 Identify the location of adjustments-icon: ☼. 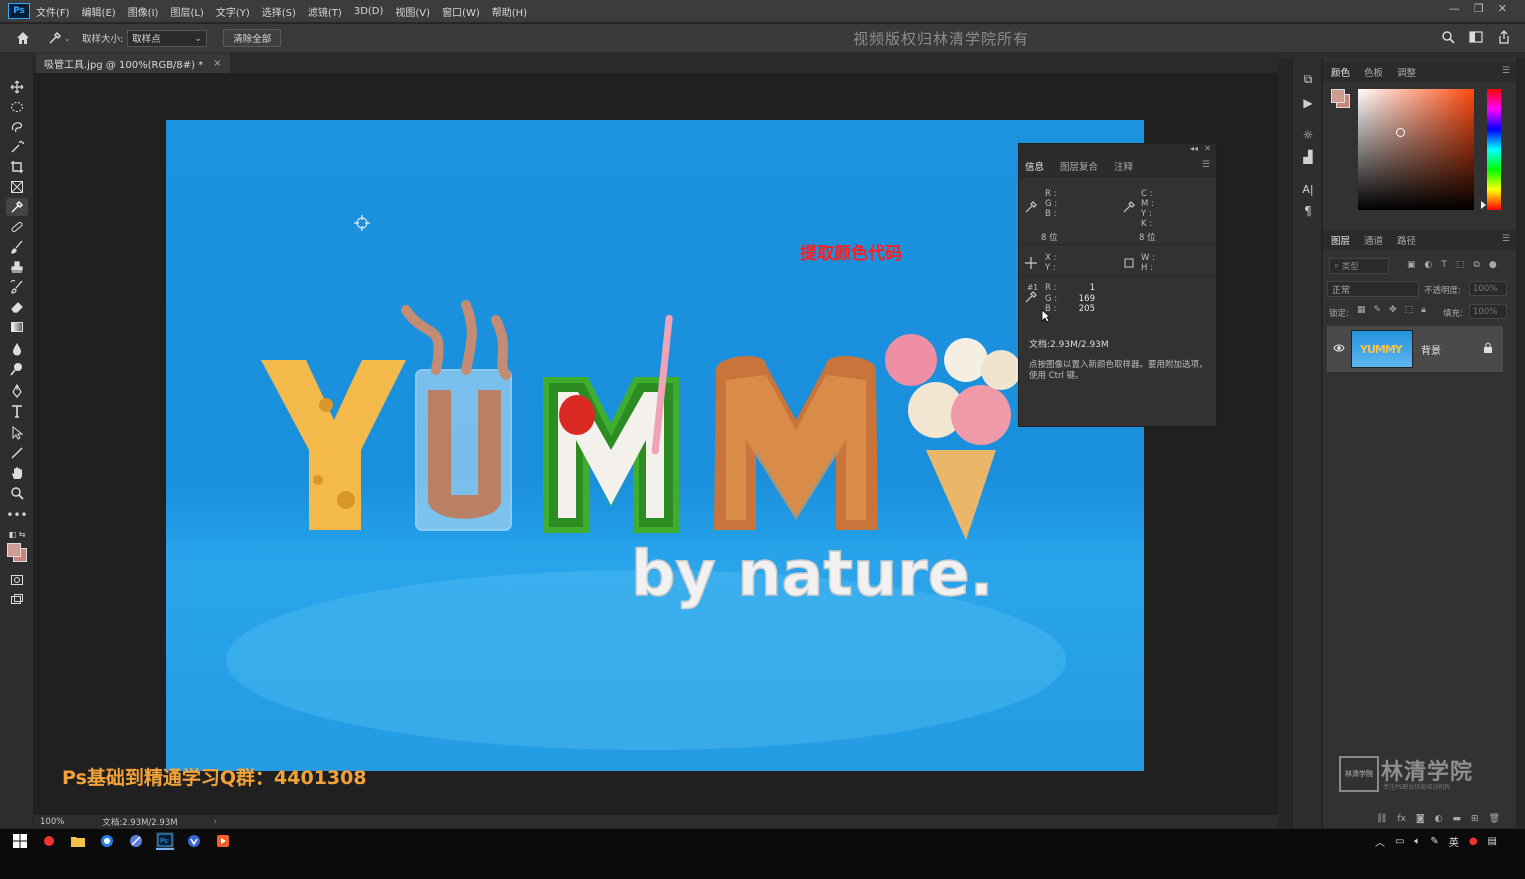
(1308, 135).